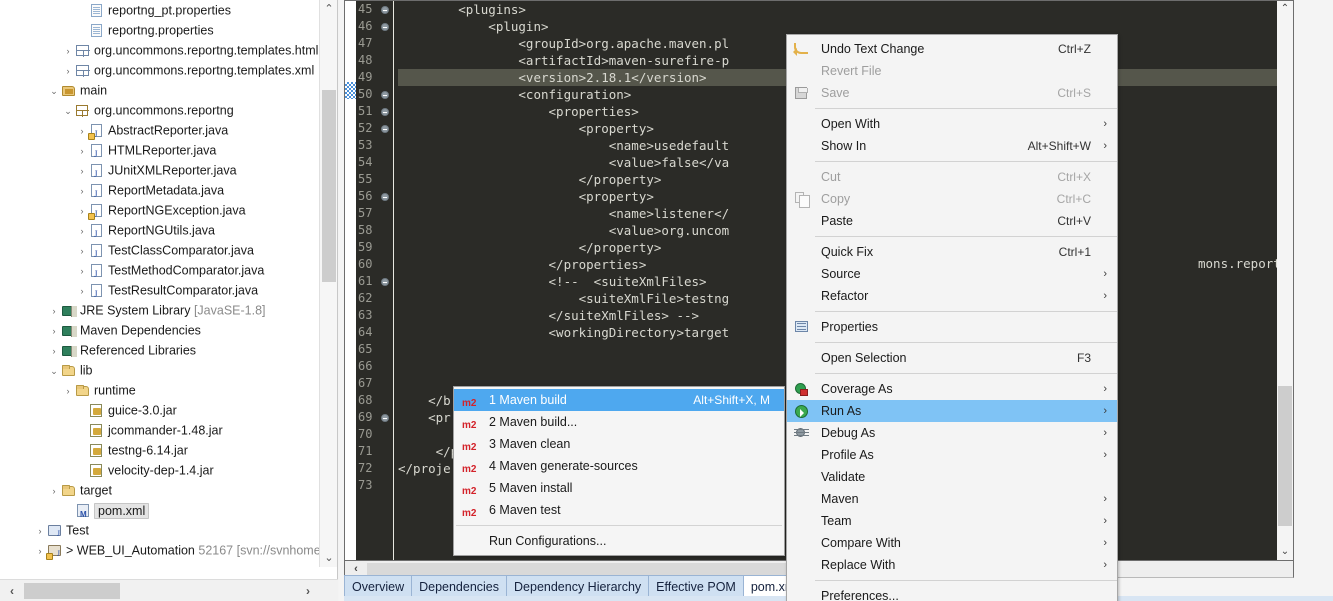 Image resolution: width=1333 pixels, height=601 pixels. I want to click on tree-item: › AbstractReporter.java, so click(160, 132).